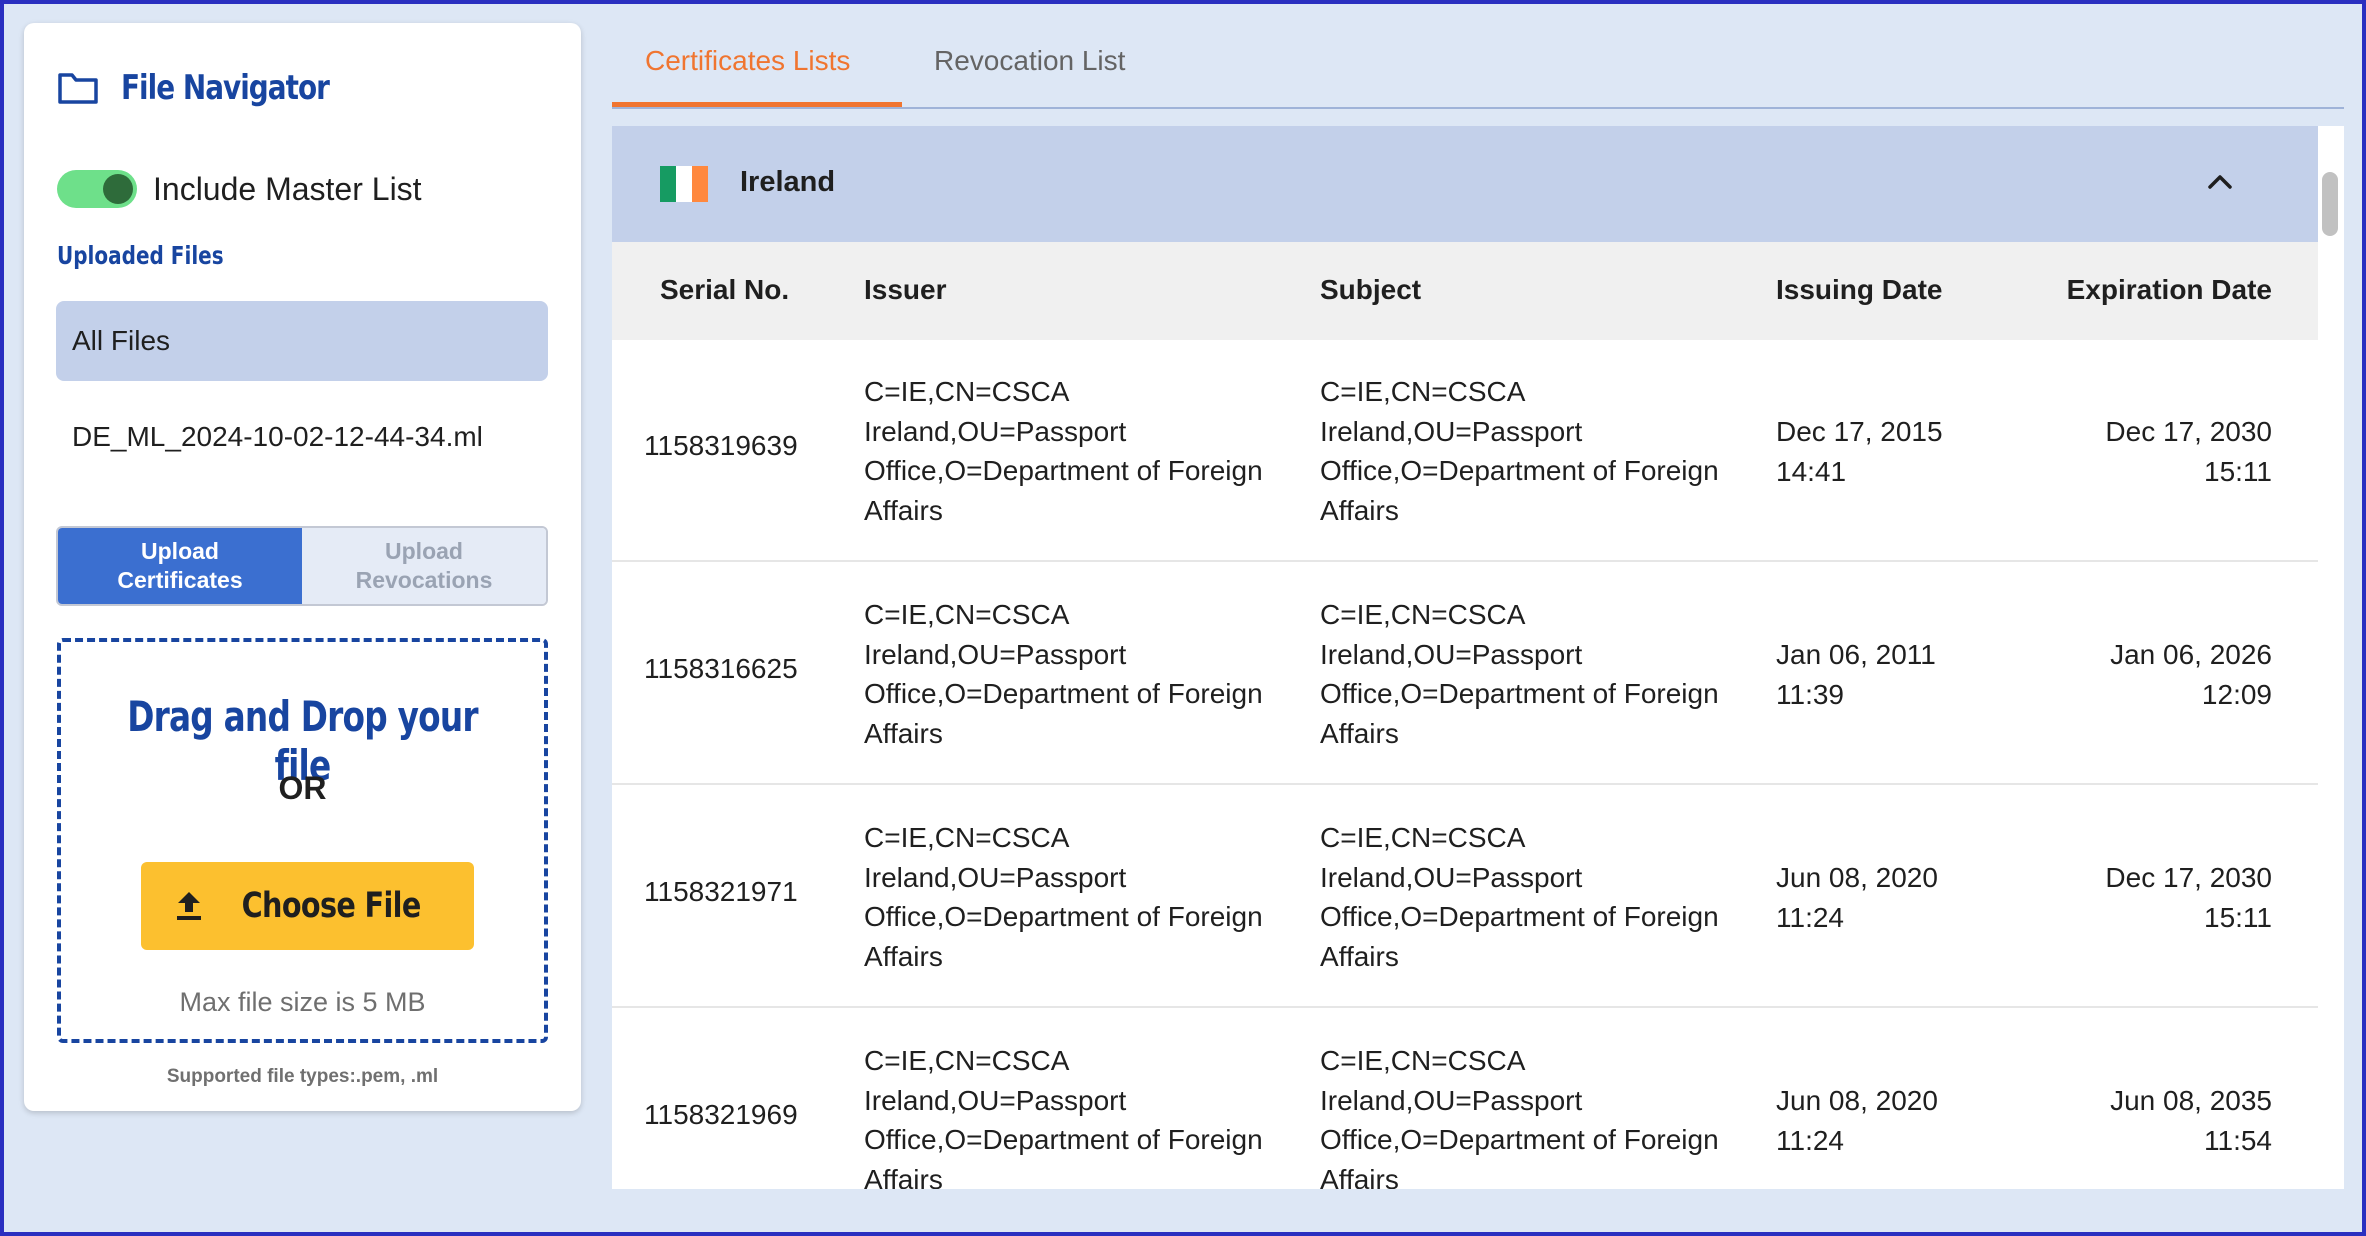 The width and height of the screenshot is (2366, 1236). Describe the element at coordinates (140, 255) in the screenshot. I see `uploaded-files-label: Uploaded Files` at that location.